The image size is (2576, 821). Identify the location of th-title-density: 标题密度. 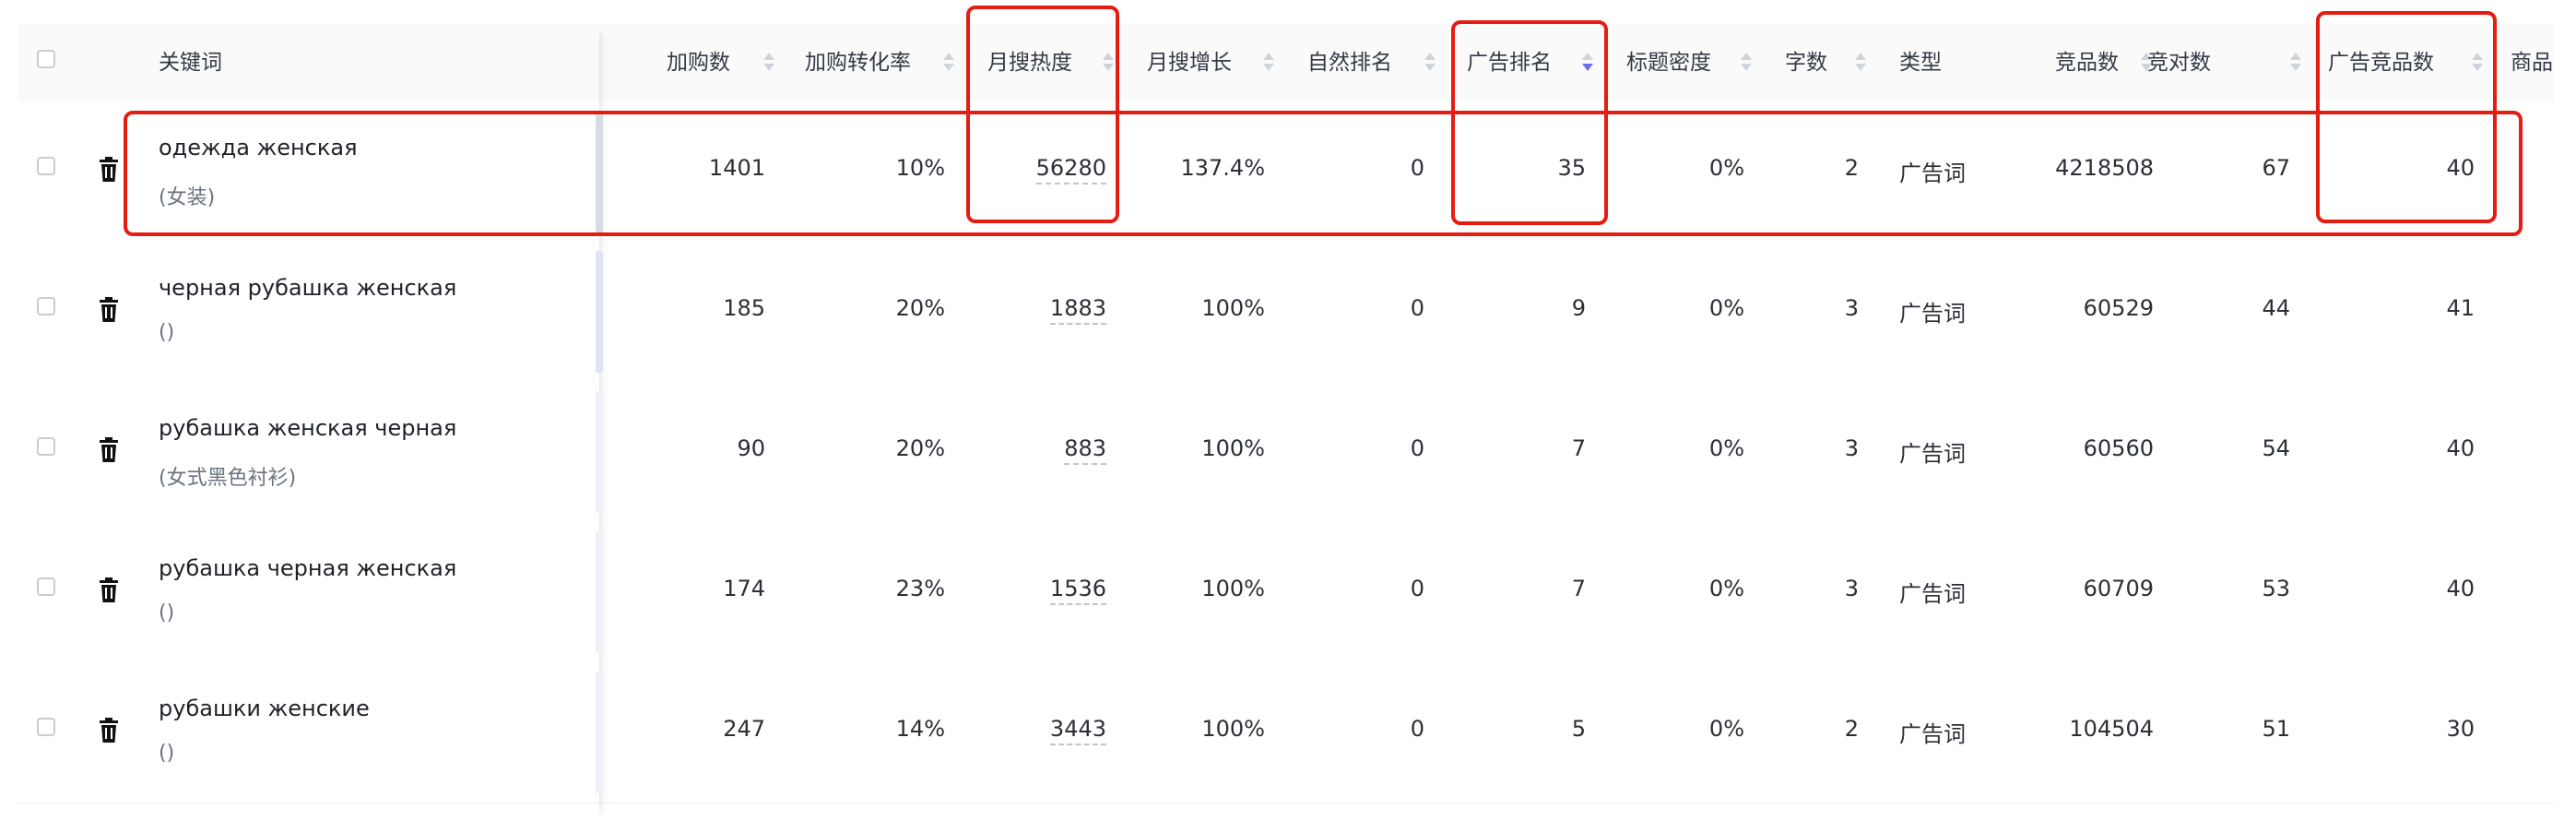
(1668, 63).